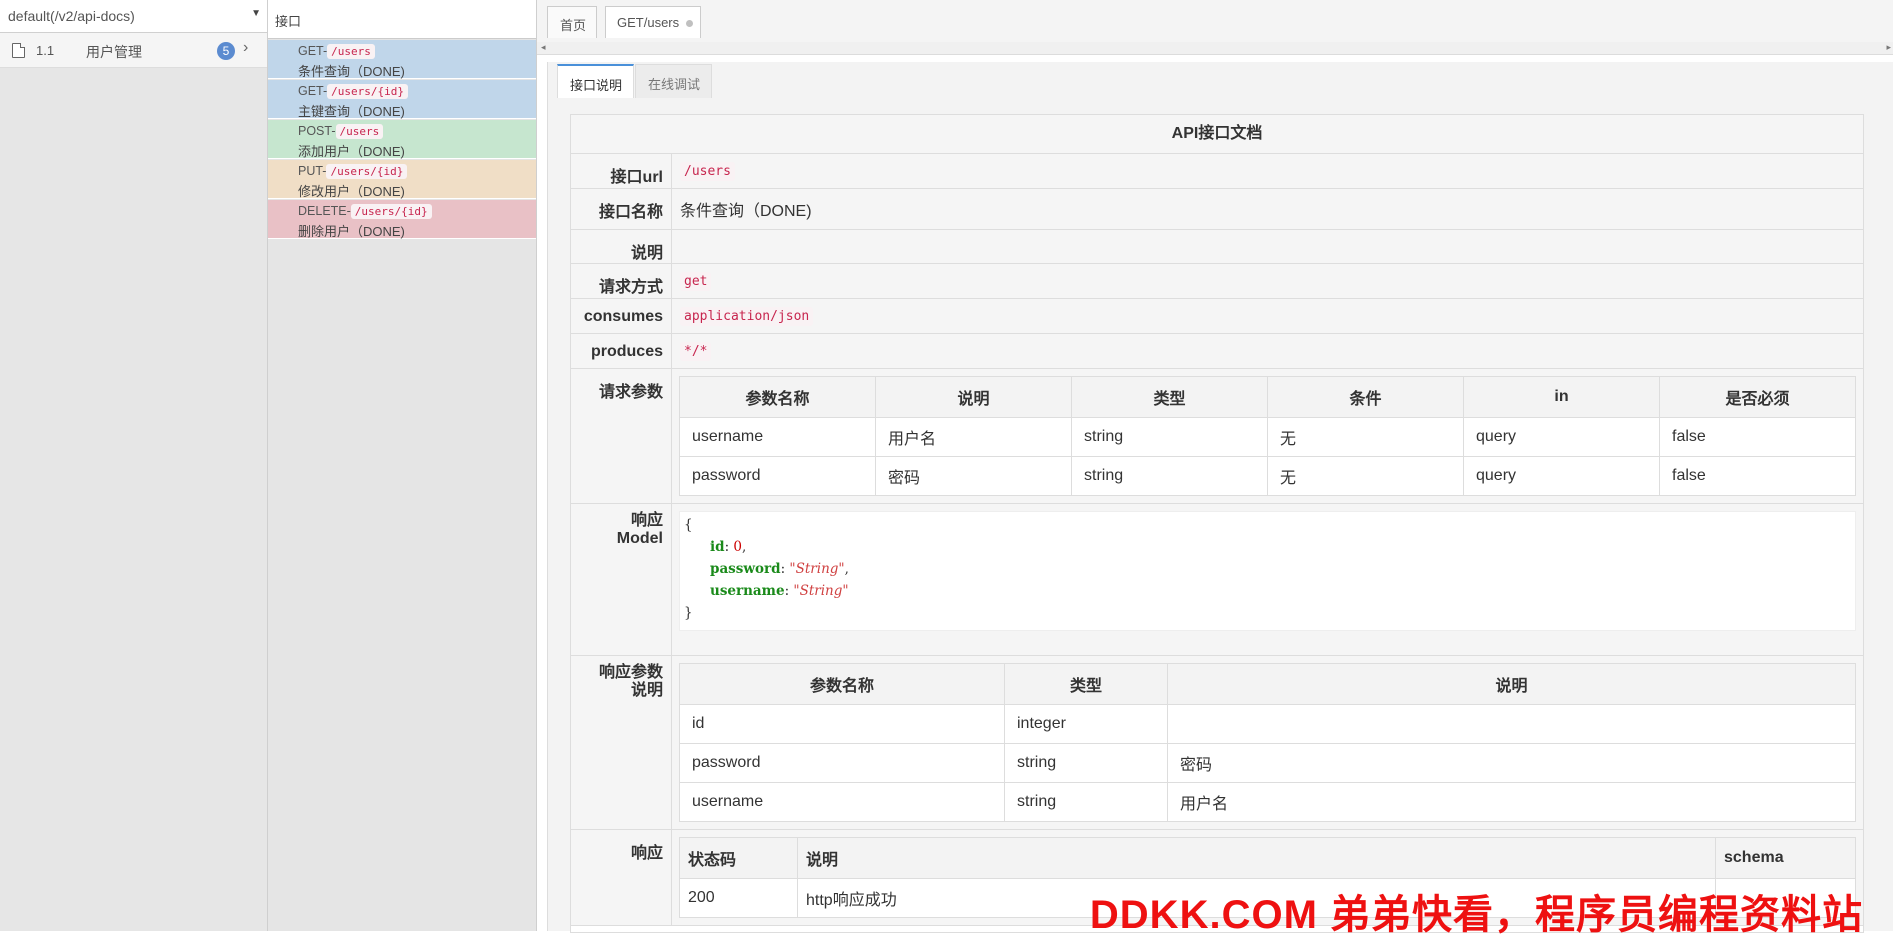  What do you see at coordinates (134, 465) in the screenshot?
I see `group-panel: default(/v2/api-docs) ▼ 1.1 用户管理 5 ›` at bounding box center [134, 465].